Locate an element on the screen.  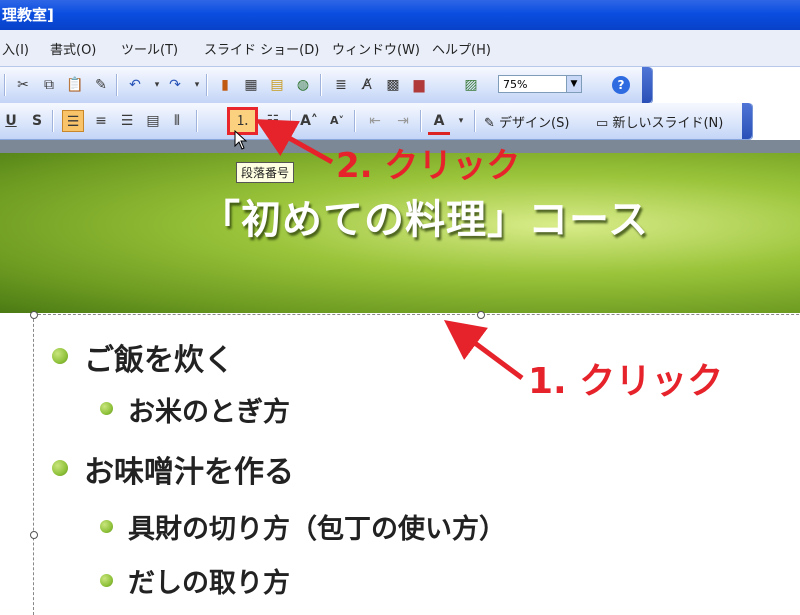
bullet-item: だしの取り方 is located at coordinates (209, 580).